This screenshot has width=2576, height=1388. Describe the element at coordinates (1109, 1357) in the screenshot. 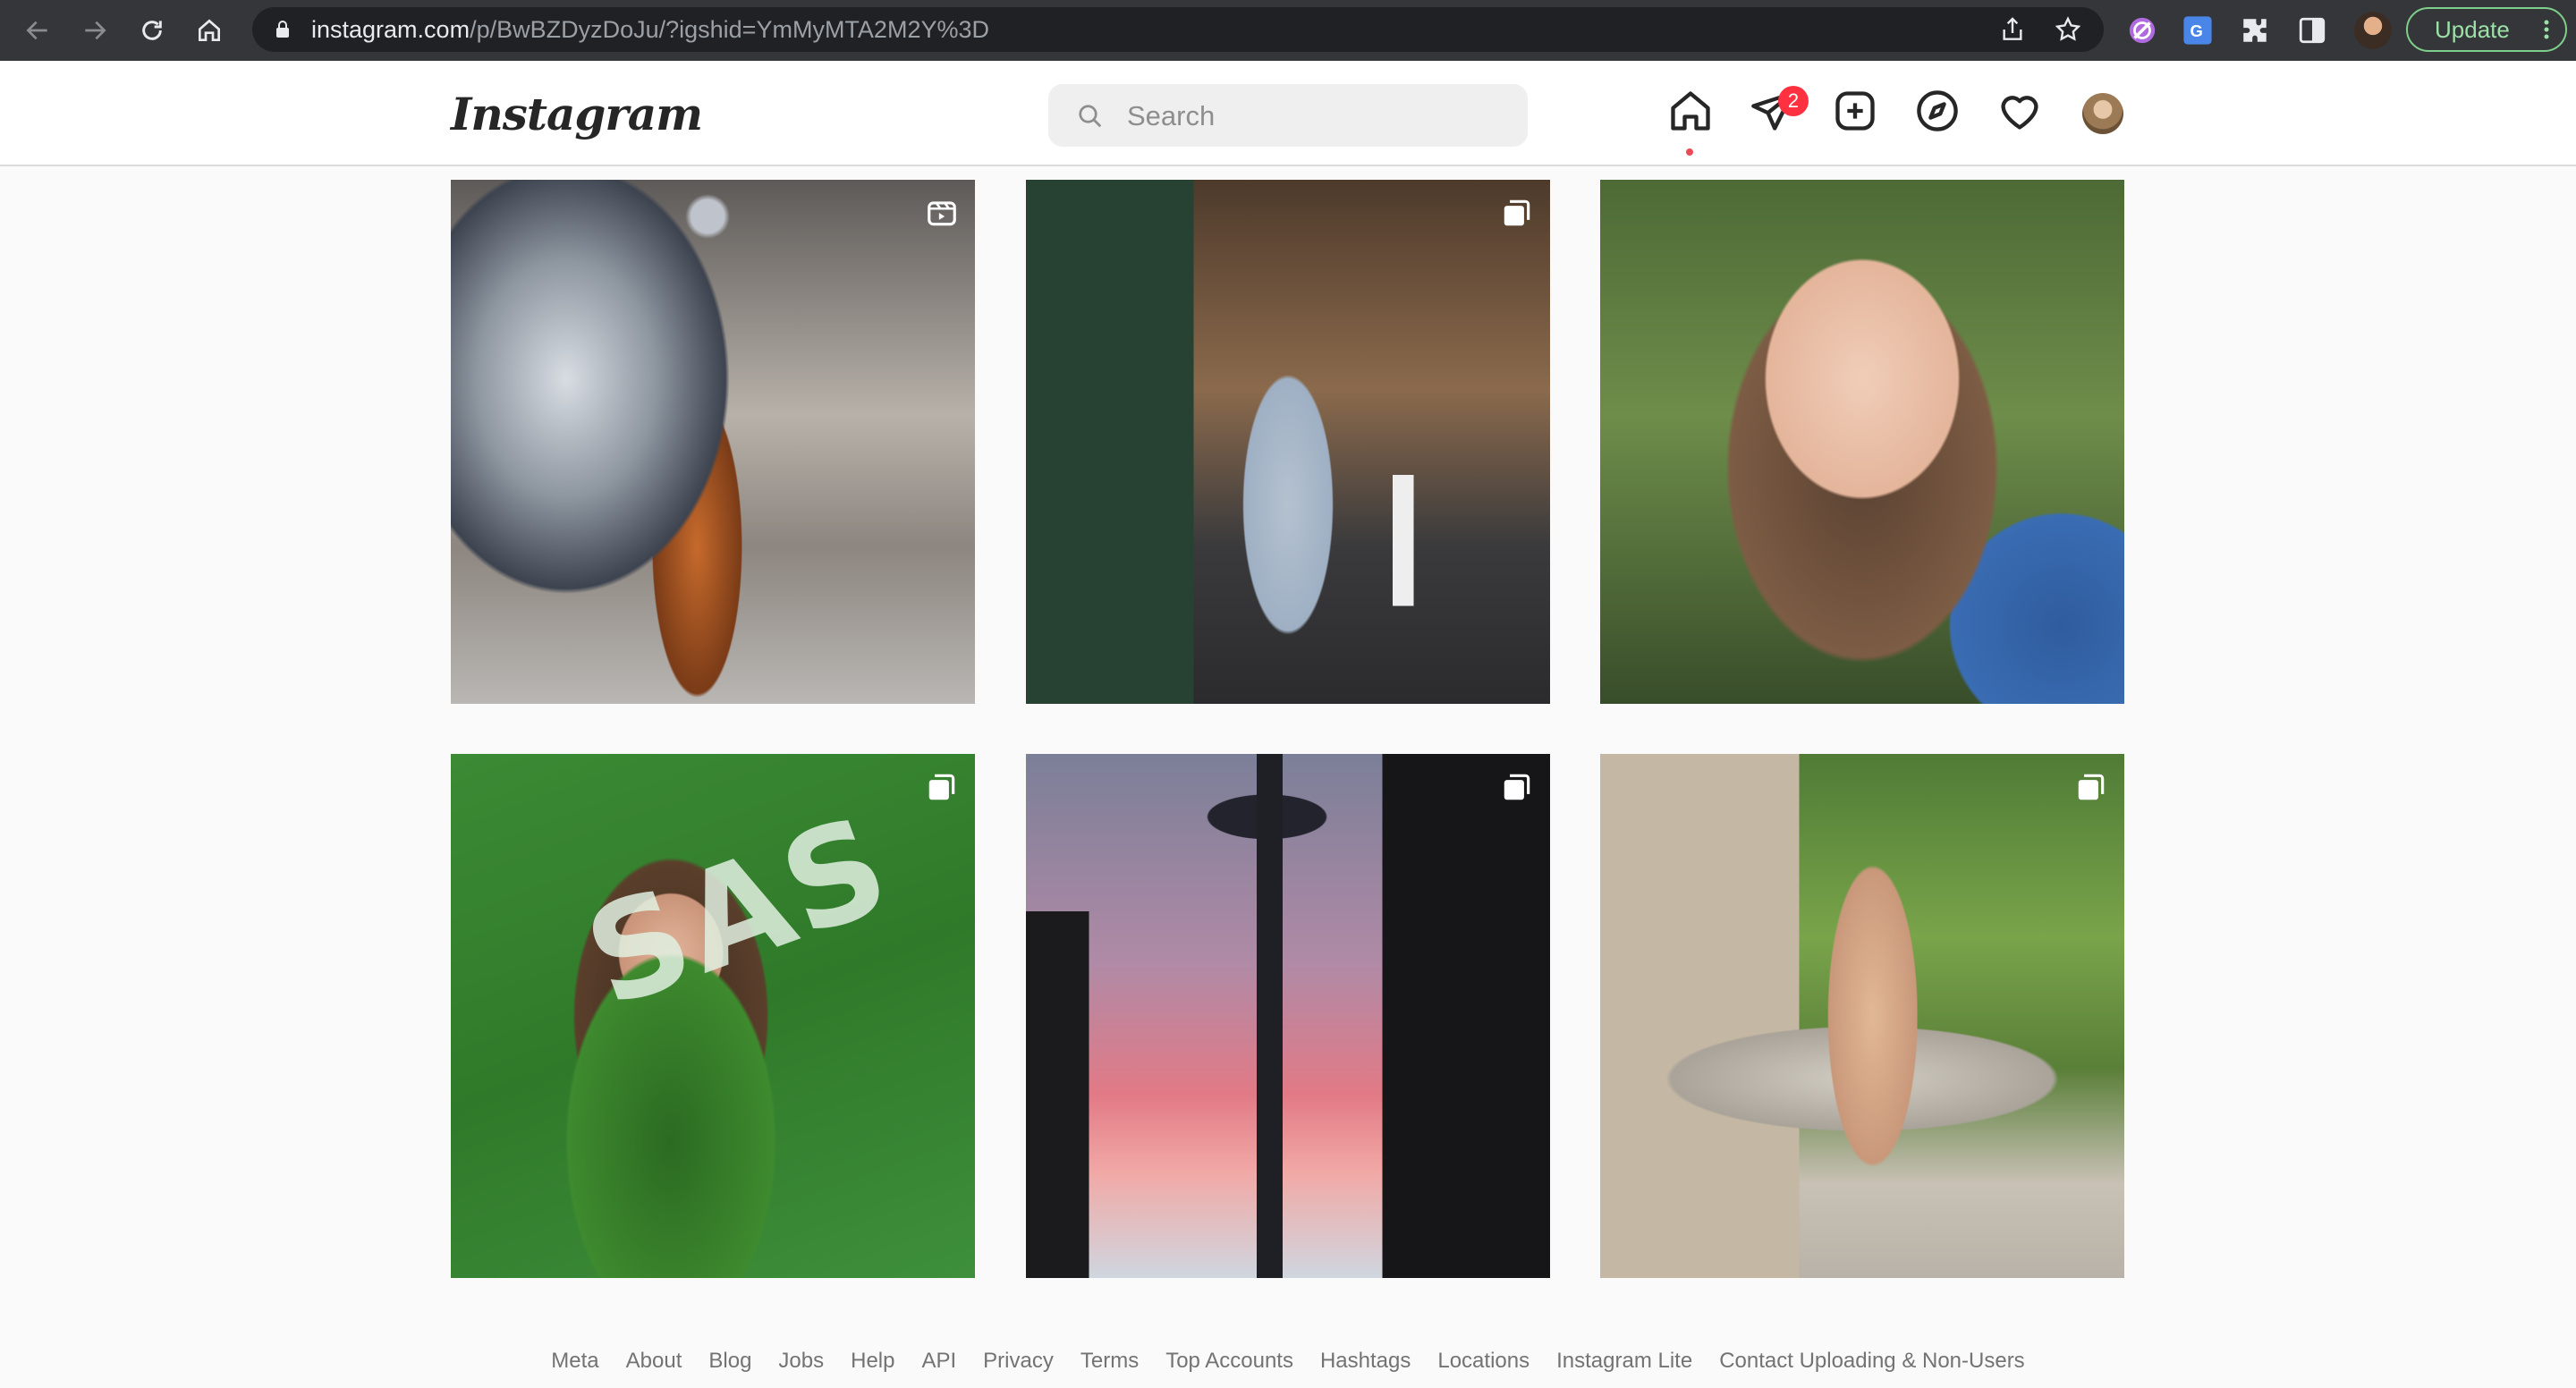

I see `footer-link-terms: Terms` at that location.